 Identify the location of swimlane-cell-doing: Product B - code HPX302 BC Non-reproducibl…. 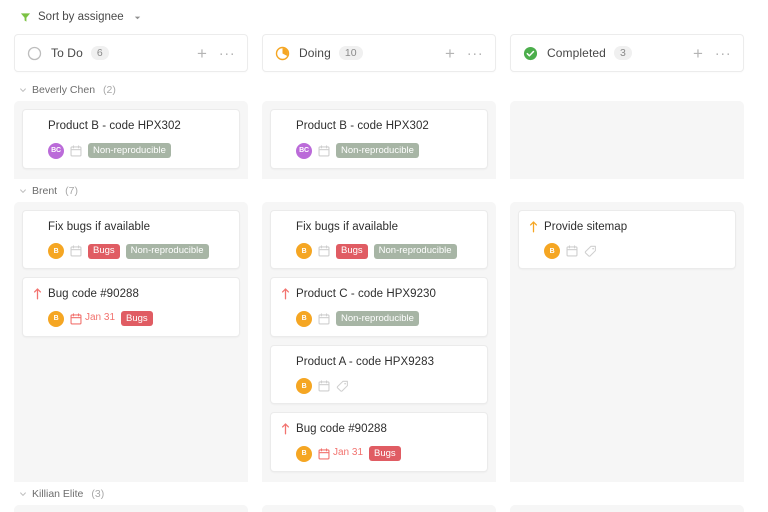
(379, 140).